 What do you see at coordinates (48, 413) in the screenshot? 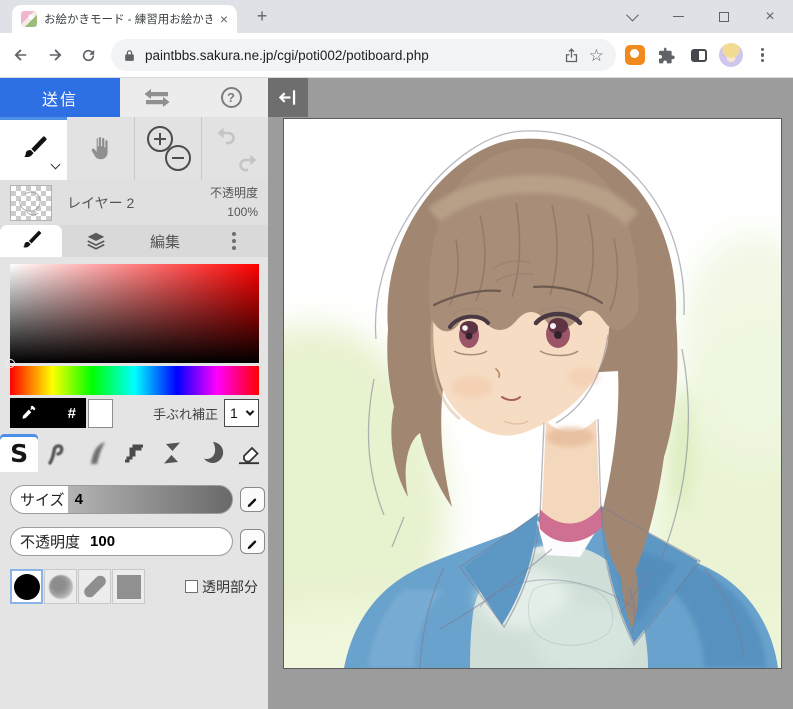
I see `color-tools-box: #` at bounding box center [48, 413].